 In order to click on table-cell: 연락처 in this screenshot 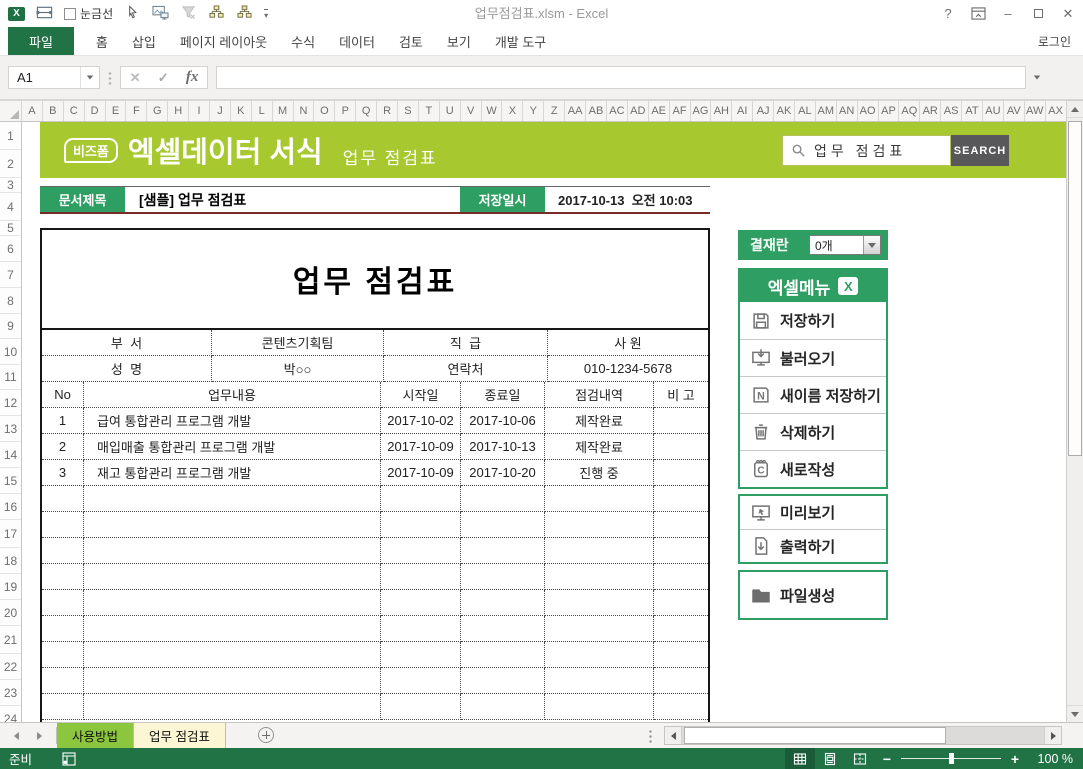, I will do `click(466, 369)`.